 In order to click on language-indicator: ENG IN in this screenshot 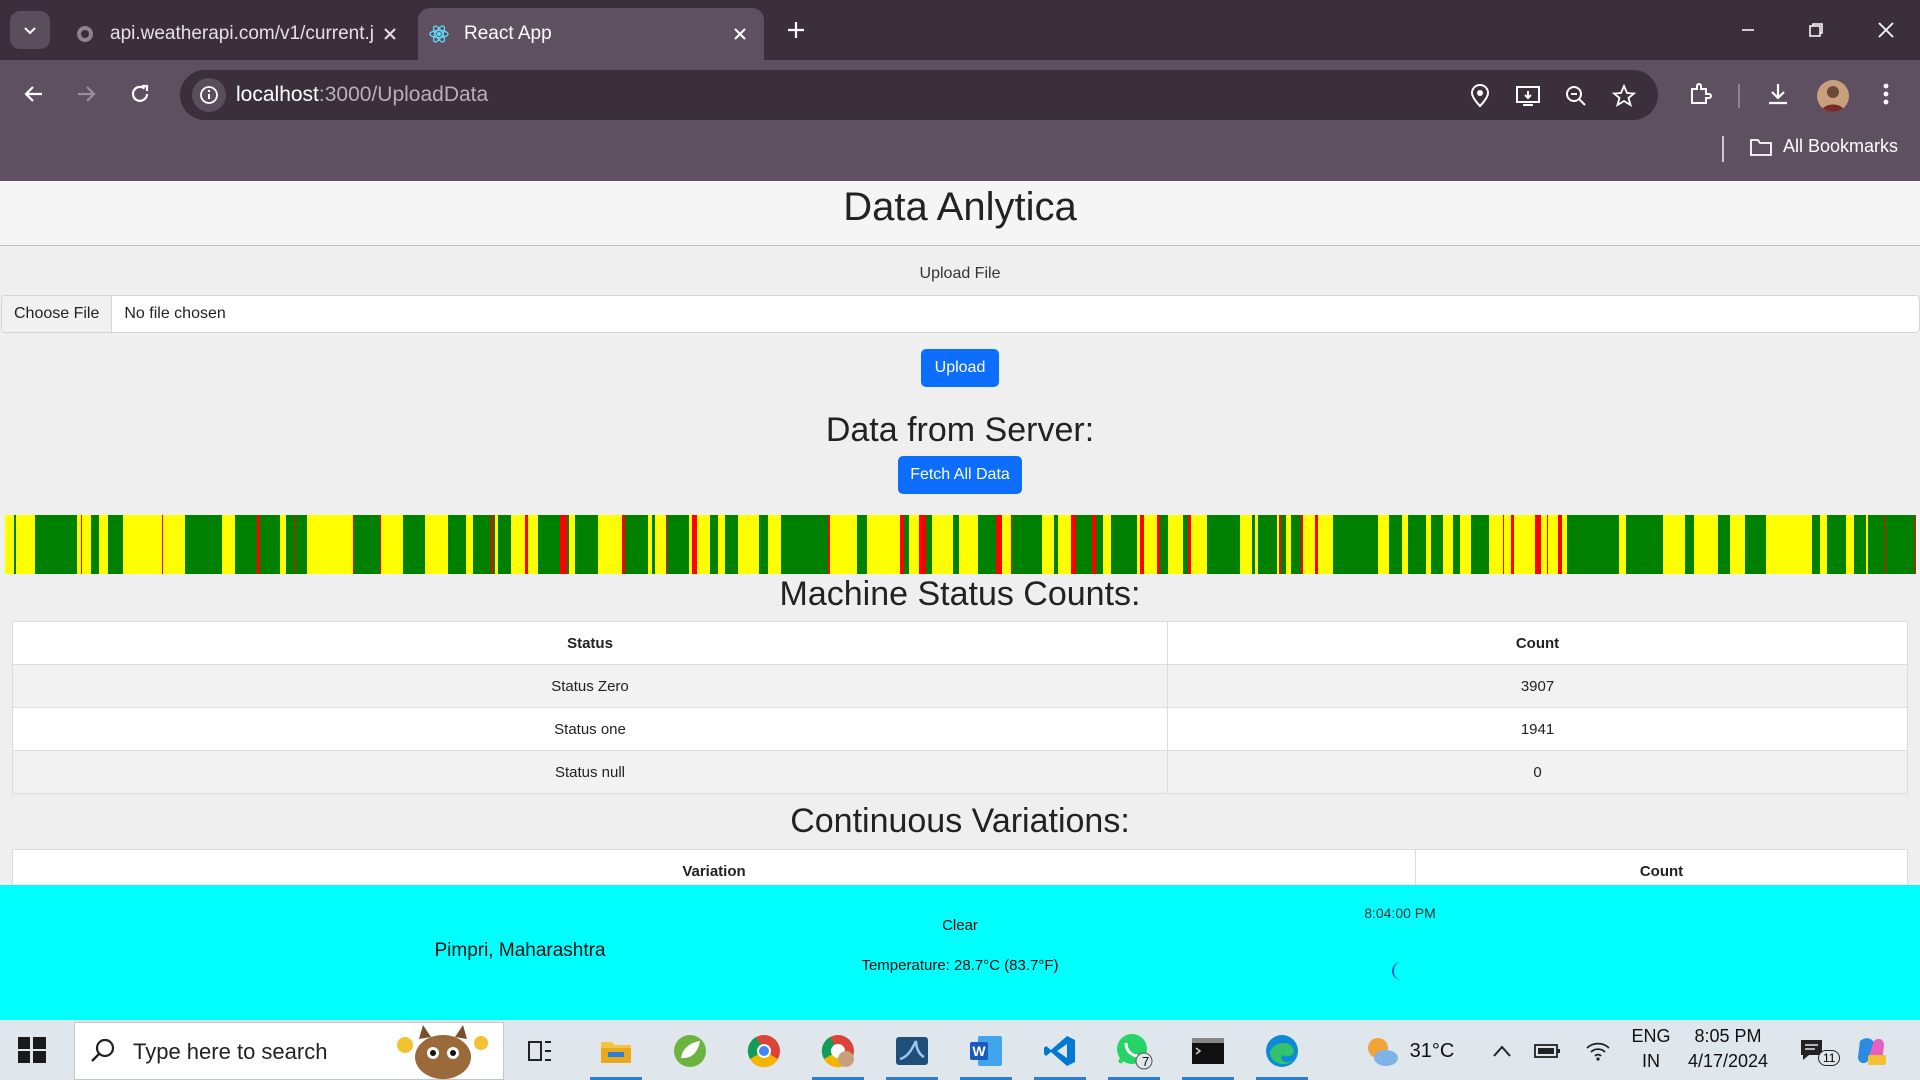, I will do `click(1651, 1049)`.